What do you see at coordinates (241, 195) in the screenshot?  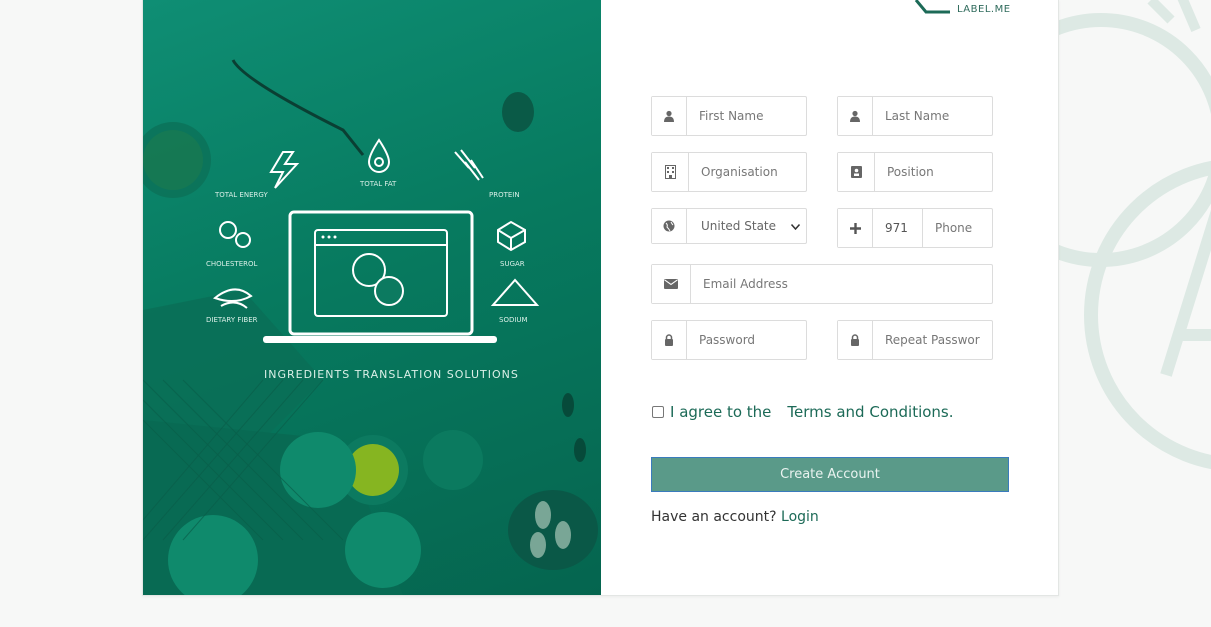 I see `energy-label: TOTAL ENERGY` at bounding box center [241, 195].